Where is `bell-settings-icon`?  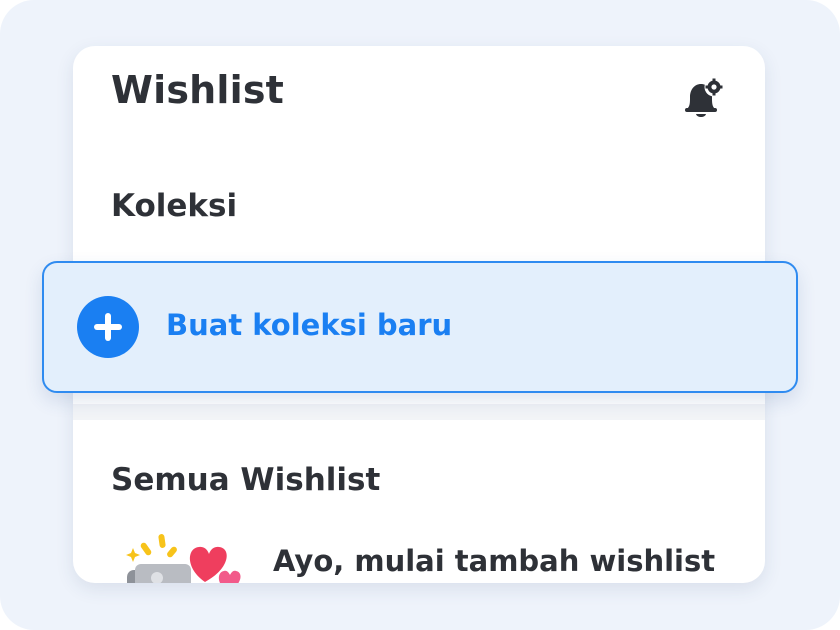
bell-settings-icon is located at coordinates (704, 97).